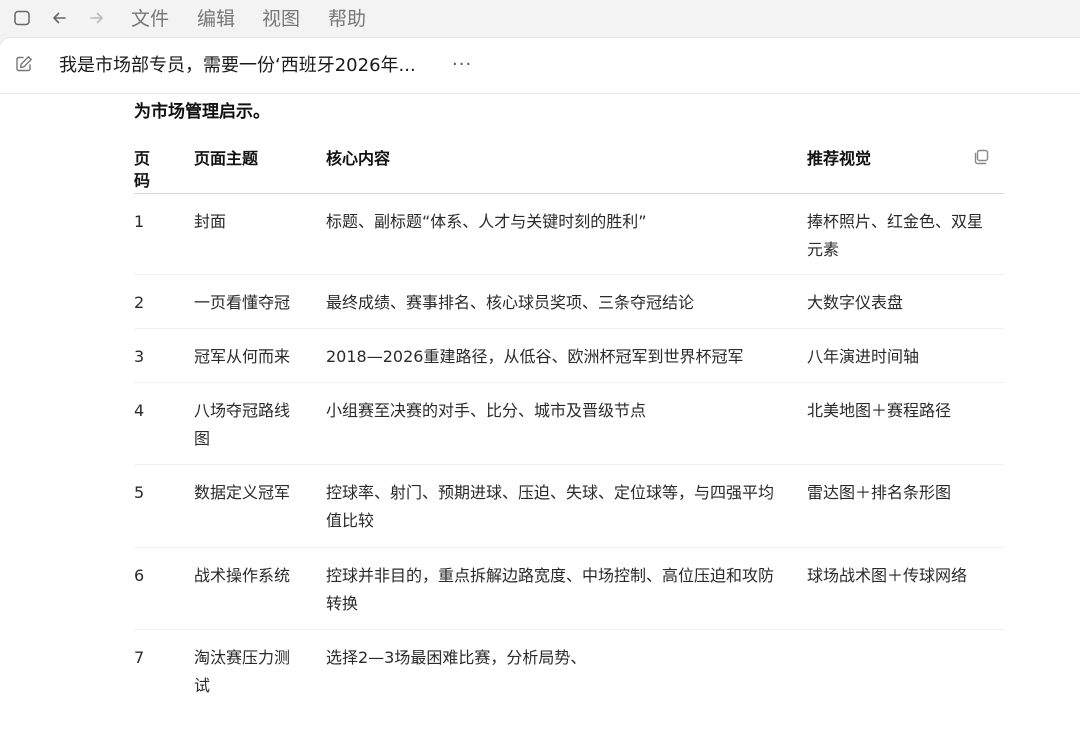  I want to click on cell-topic: 一页看懂夺冠, so click(242, 302).